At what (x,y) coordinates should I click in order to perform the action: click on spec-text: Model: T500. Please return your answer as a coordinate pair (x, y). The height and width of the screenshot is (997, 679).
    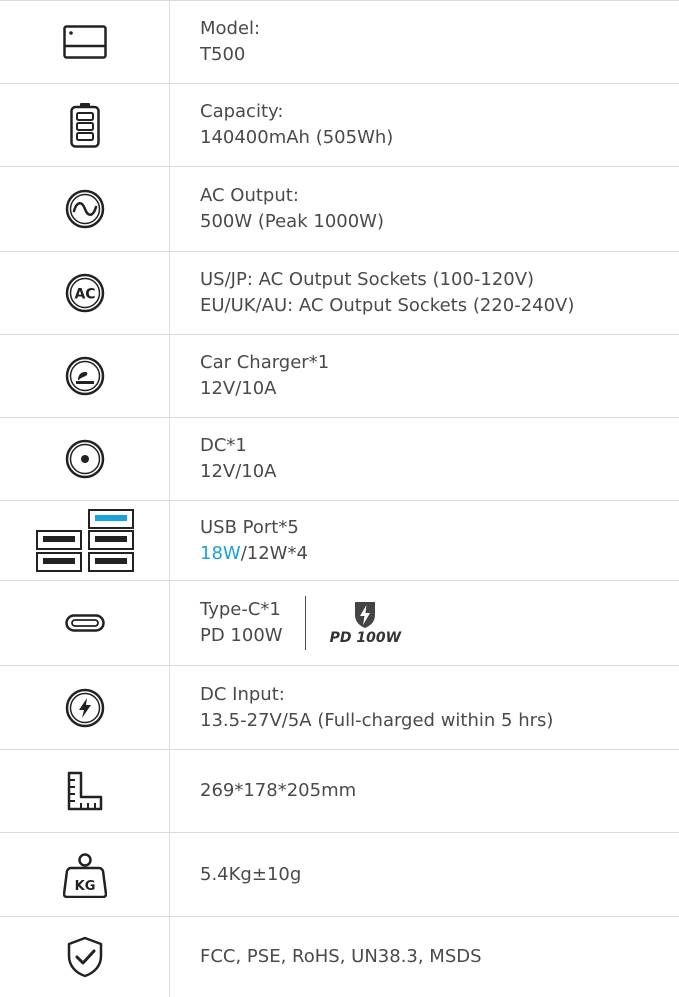
    Looking at the image, I should click on (424, 42).